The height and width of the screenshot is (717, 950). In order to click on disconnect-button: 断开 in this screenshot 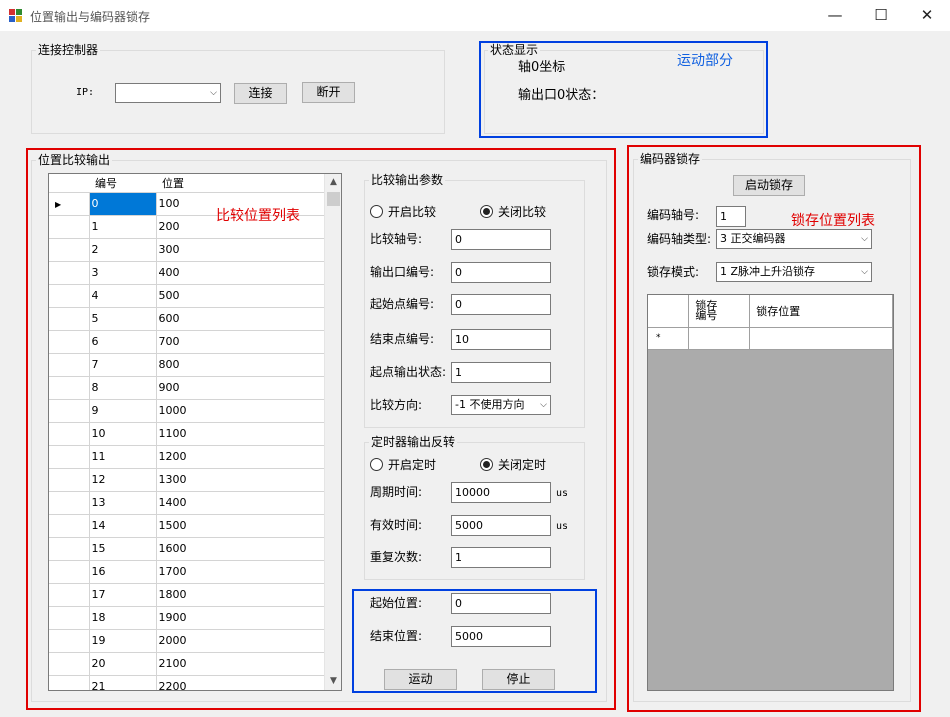, I will do `click(328, 92)`.